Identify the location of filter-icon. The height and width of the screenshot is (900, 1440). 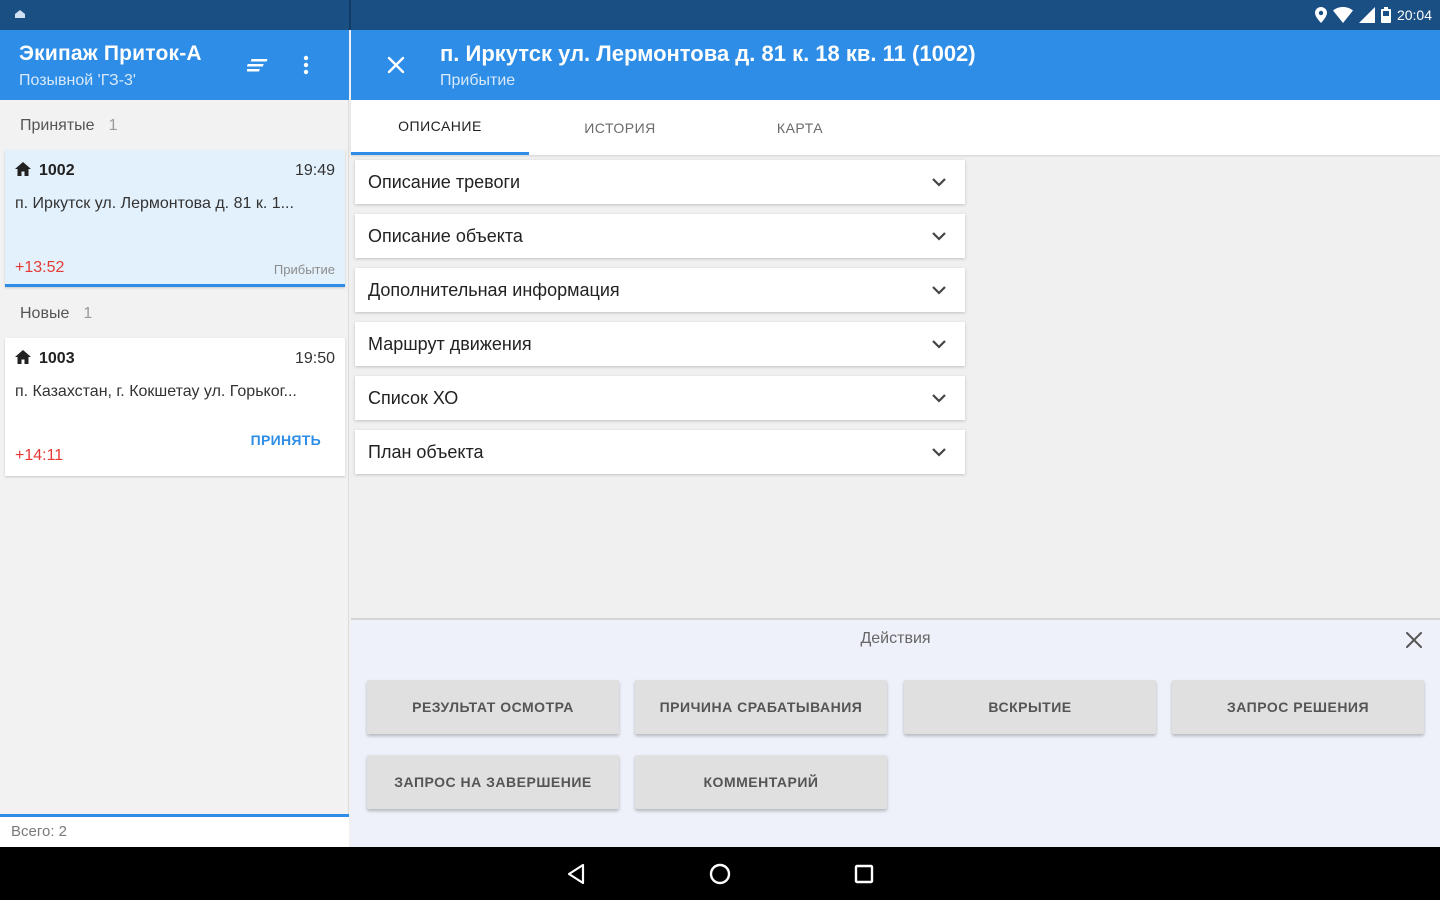
(259, 65).